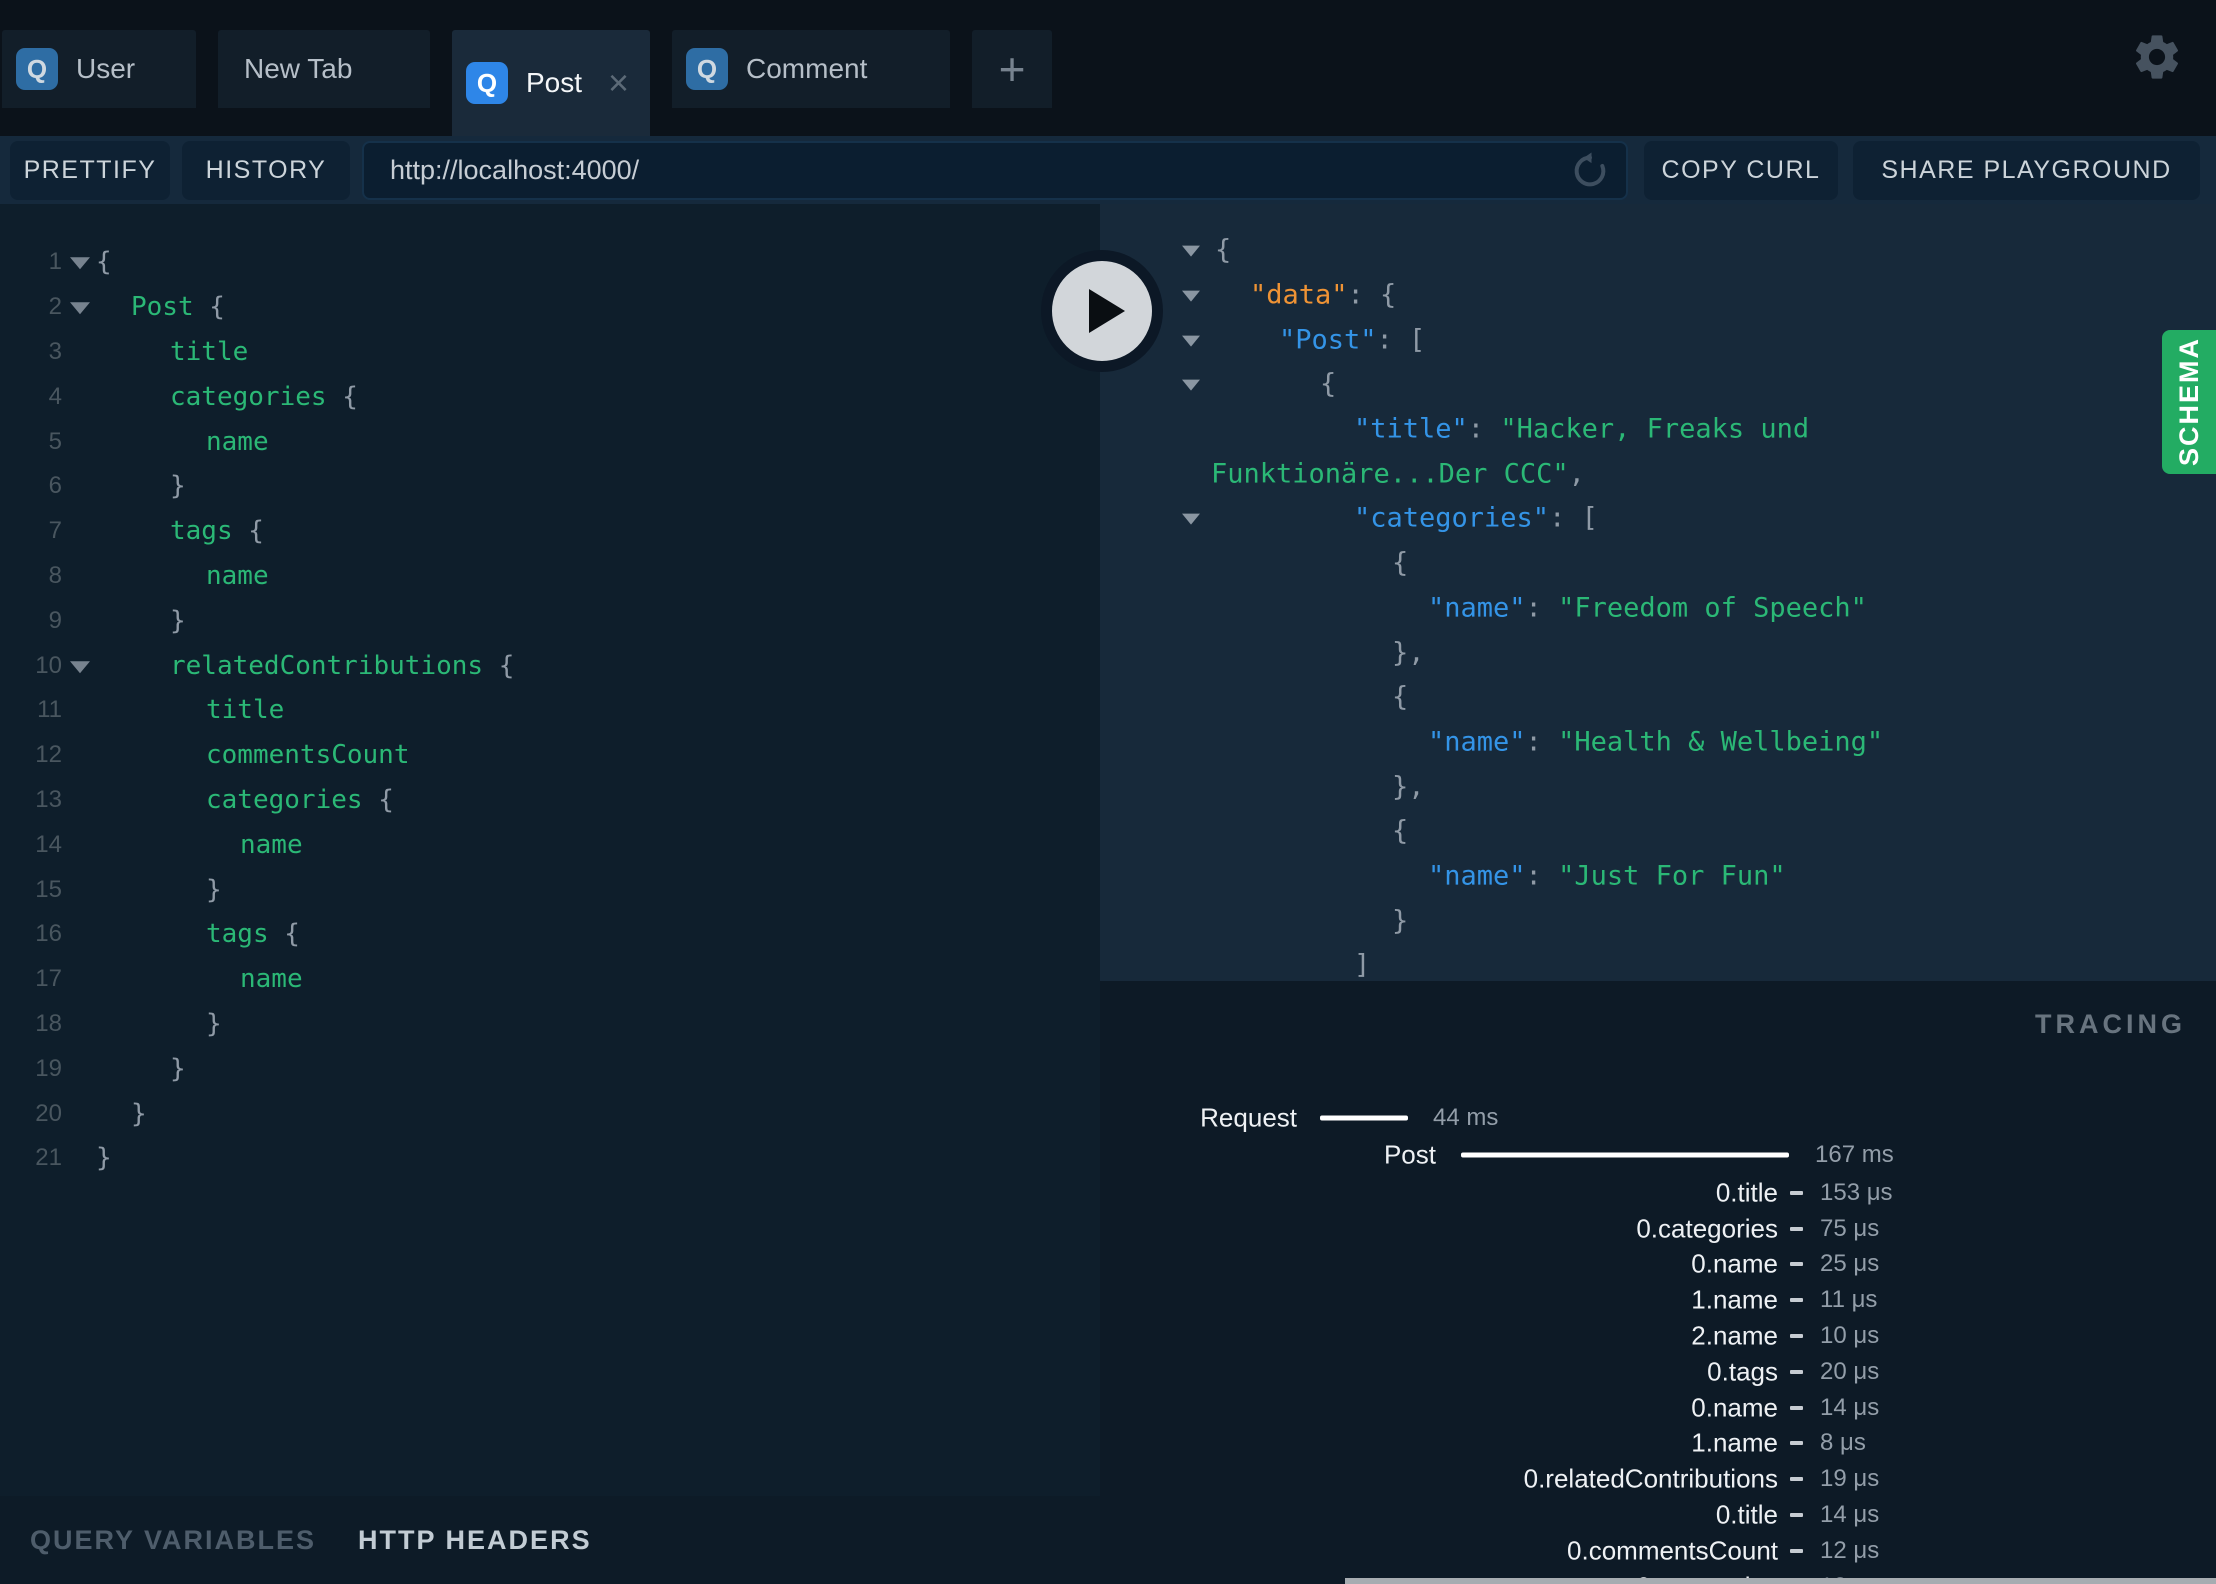 This screenshot has width=2216, height=1584. I want to click on execute-query-button, so click(1102, 311).